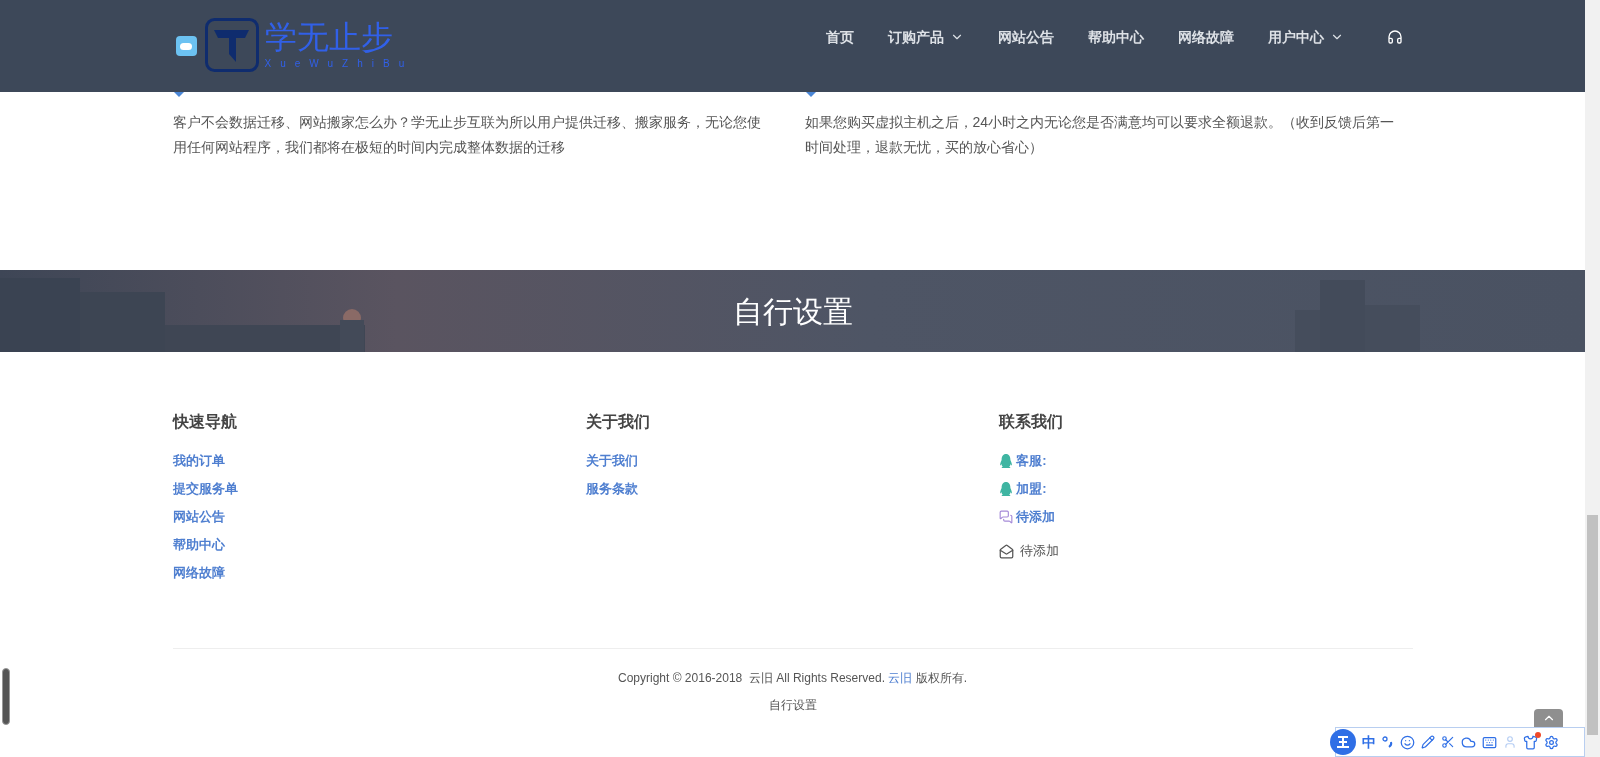 Image resolution: width=1600 pixels, height=757 pixels. What do you see at coordinates (6, 696) in the screenshot?
I see `side-handle` at bounding box center [6, 696].